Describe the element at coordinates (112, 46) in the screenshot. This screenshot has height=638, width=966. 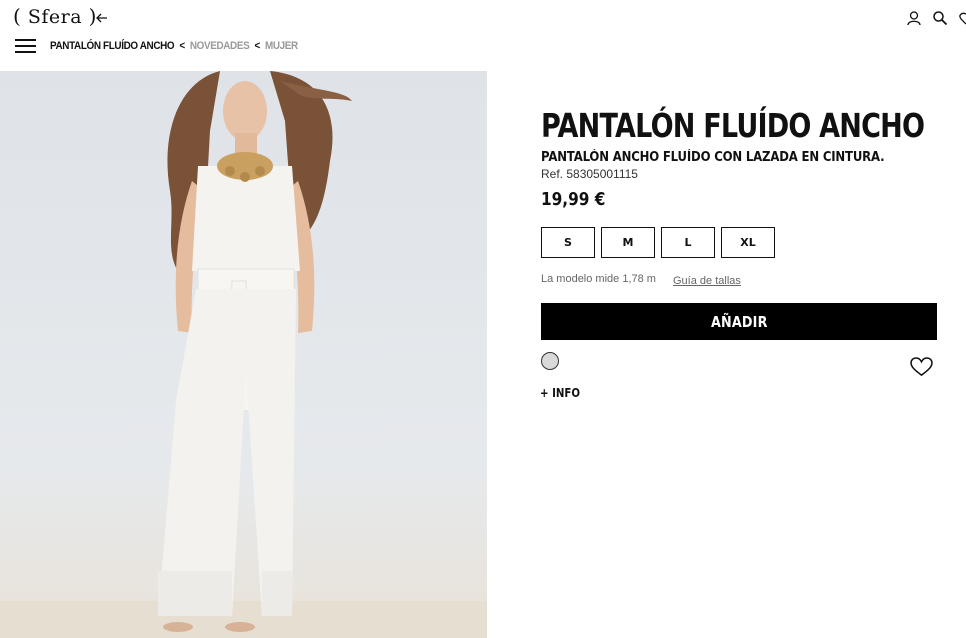
I see `breadcrumb-current: PANTALÓN FLUÍDO ANCHO` at that location.